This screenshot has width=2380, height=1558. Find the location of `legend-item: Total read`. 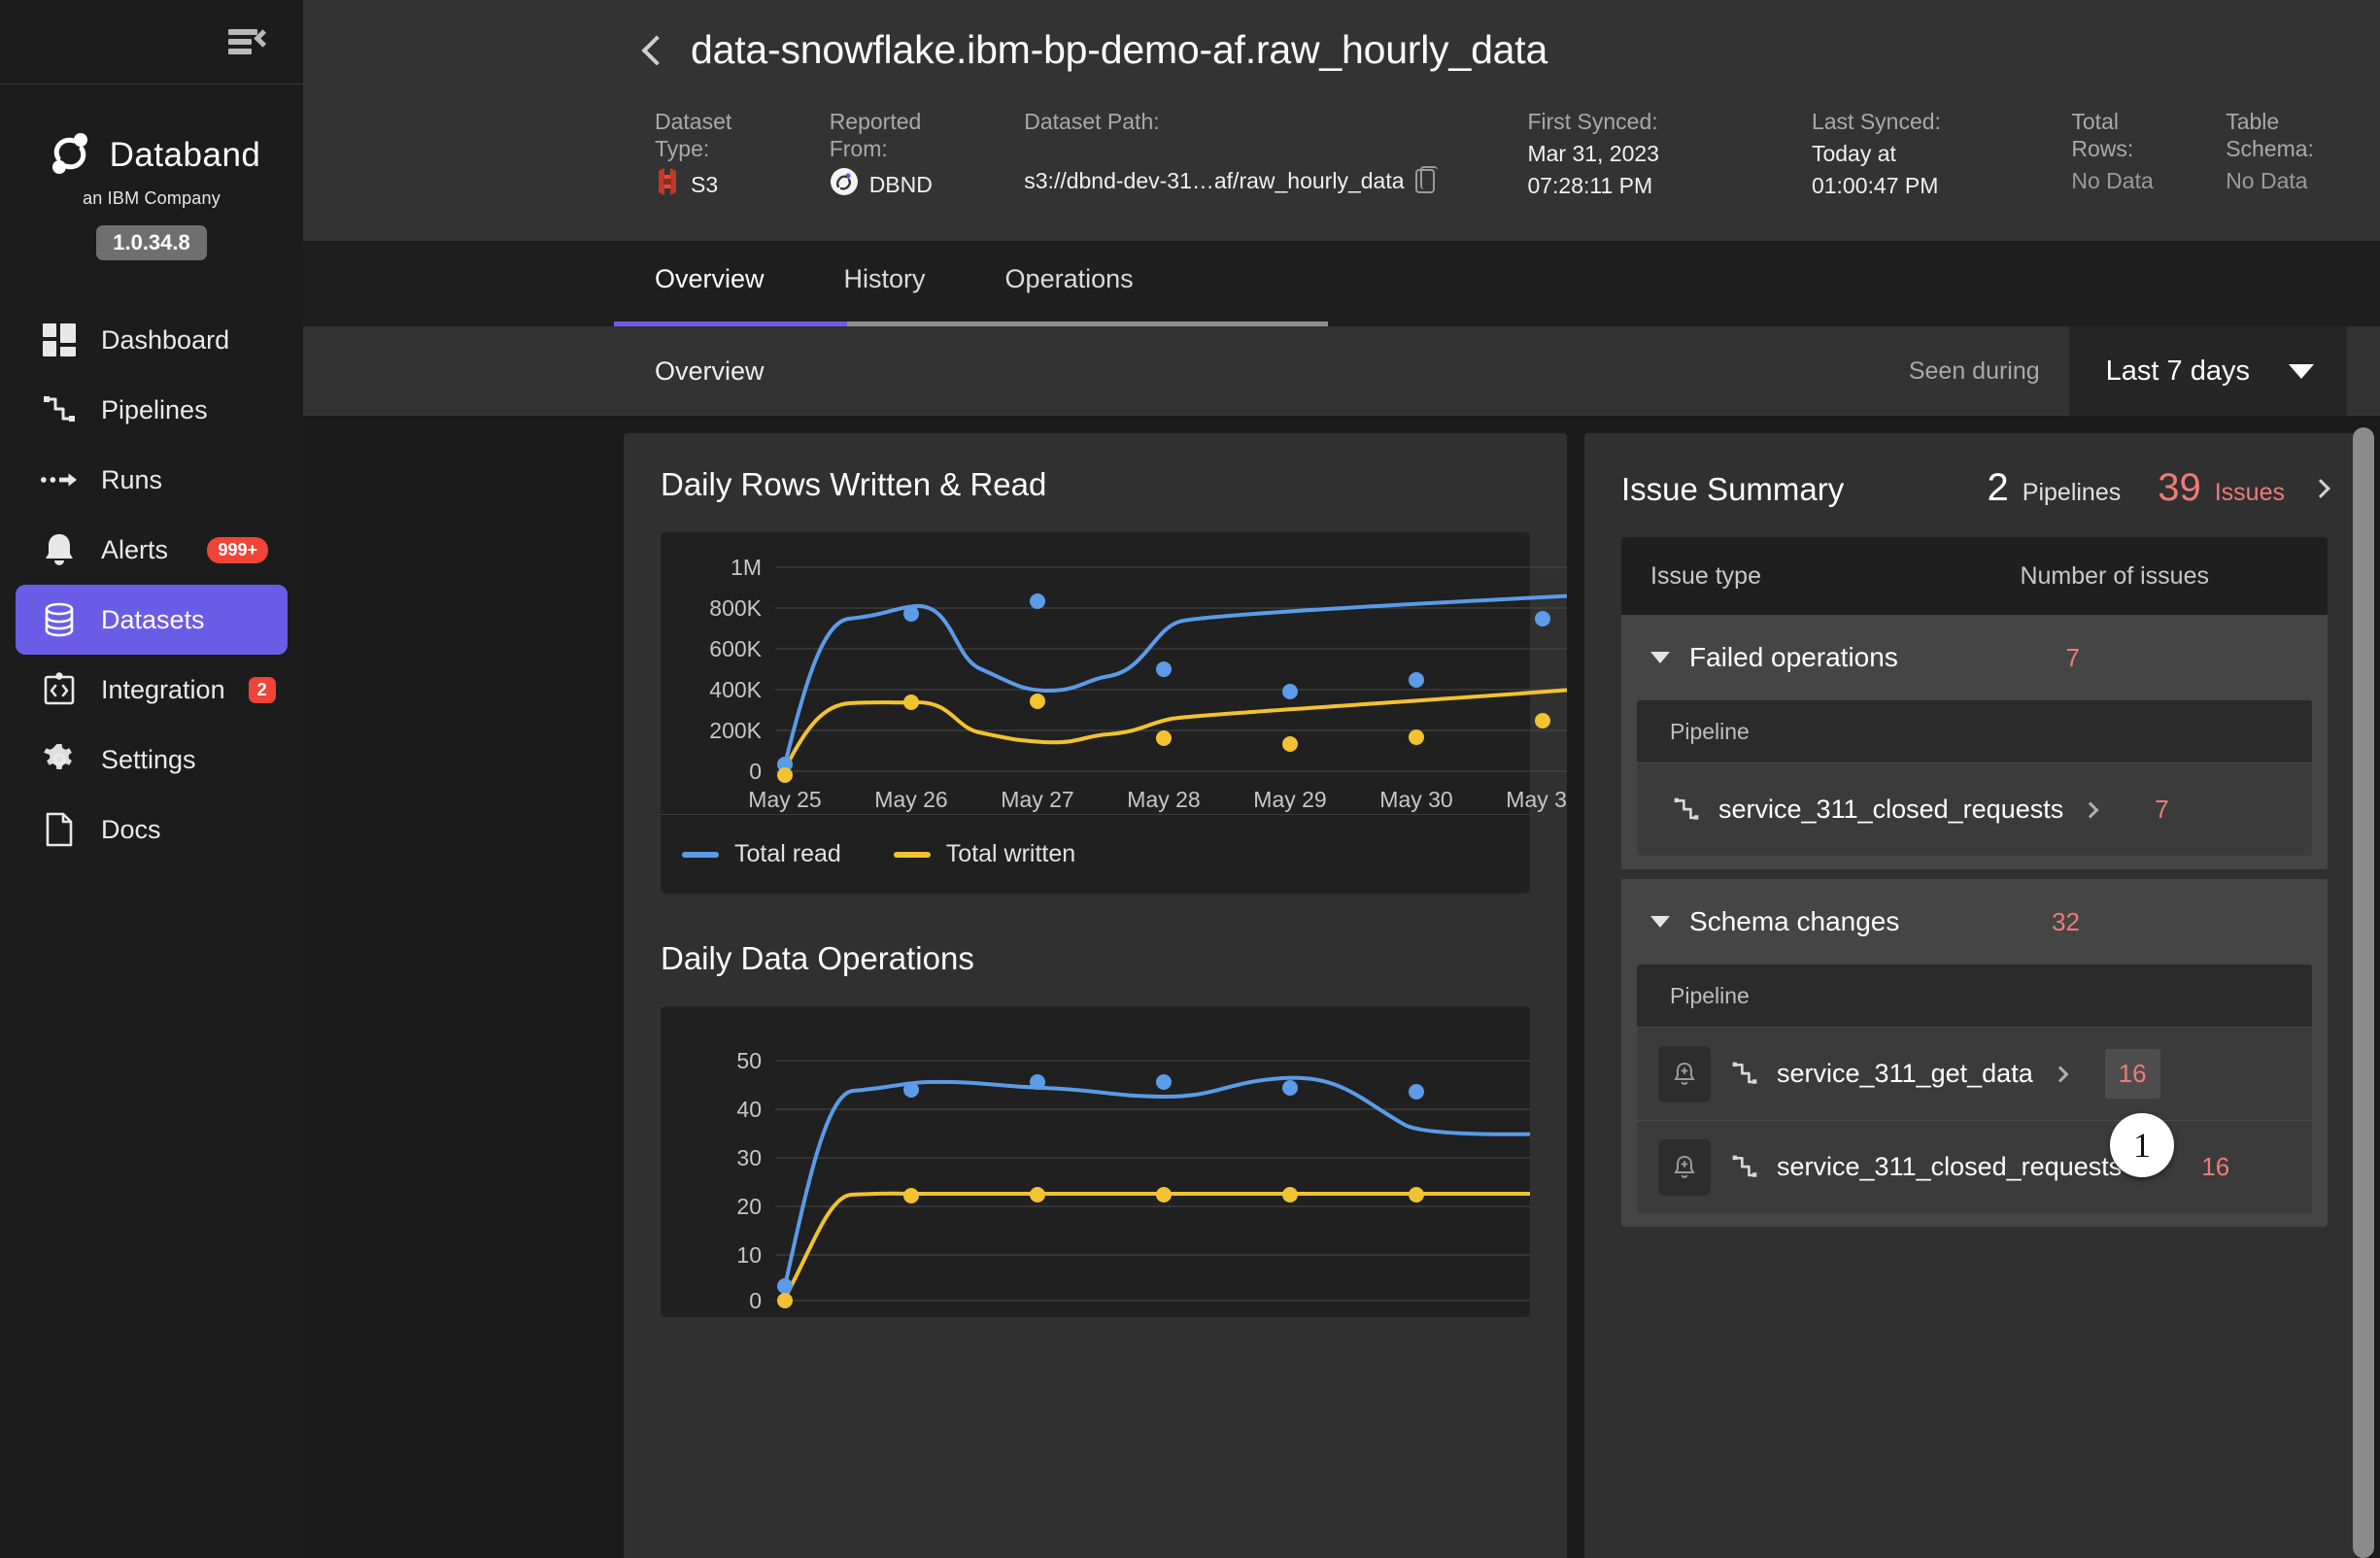

legend-item: Total read is located at coordinates (761, 854).